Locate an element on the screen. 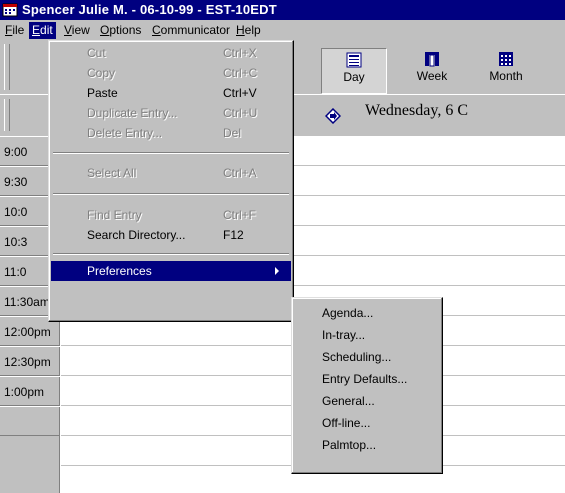 The width and height of the screenshot is (565, 493). menu-item-select-all: Select All Ctrl+A is located at coordinates (171, 173).